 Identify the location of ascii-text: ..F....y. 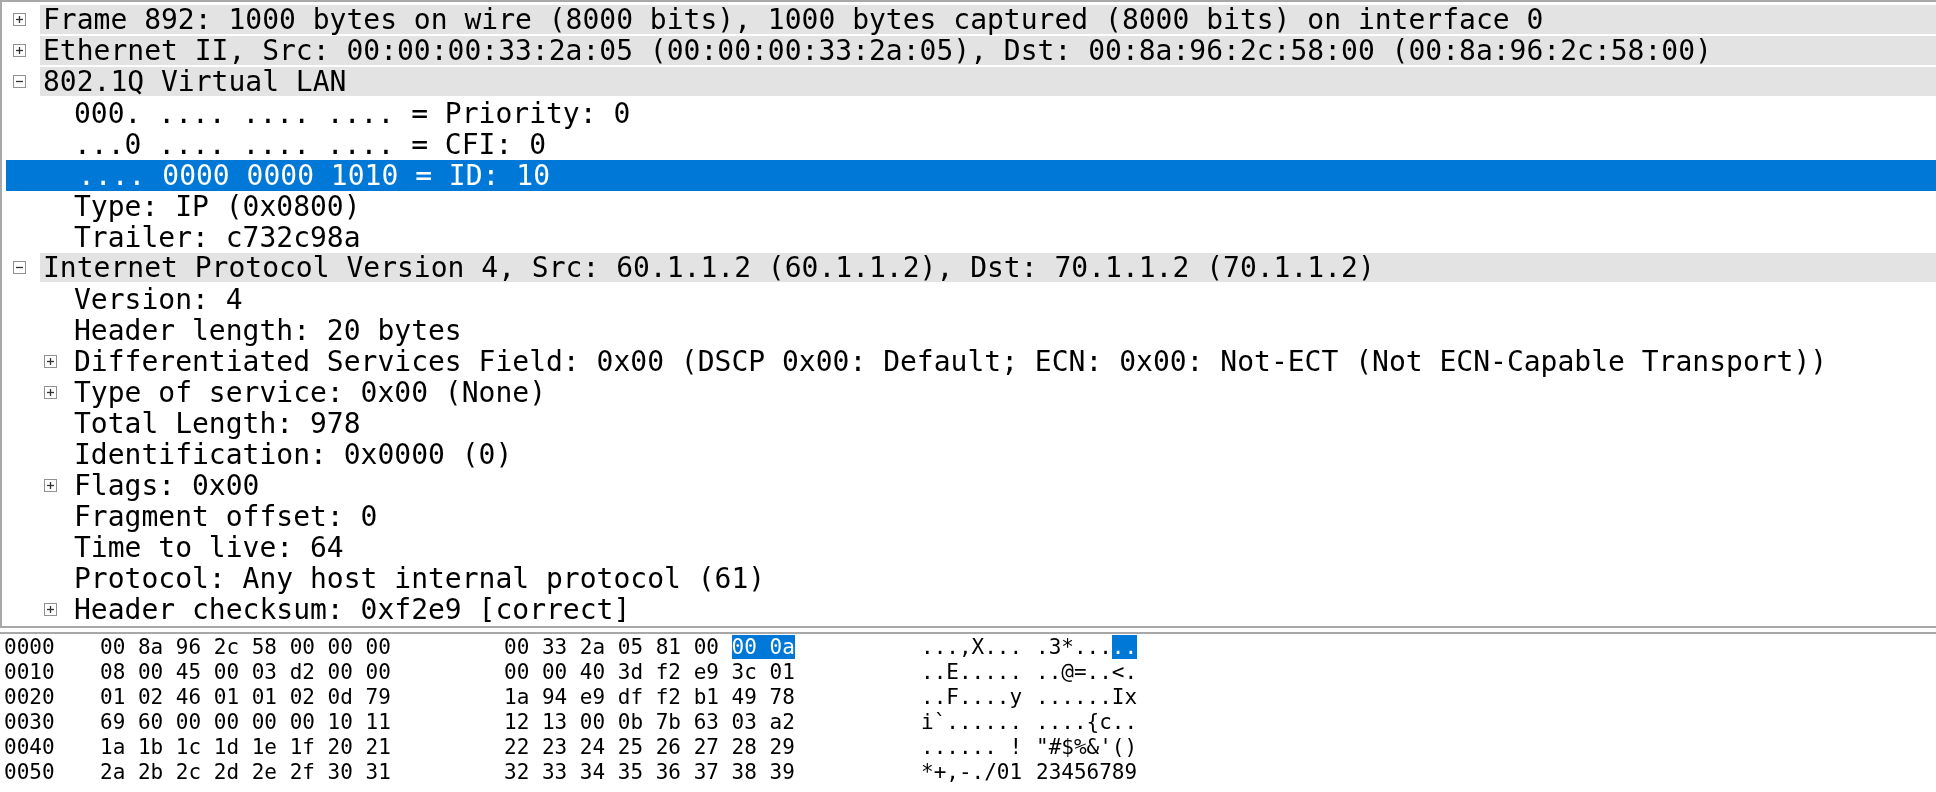
(972, 697).